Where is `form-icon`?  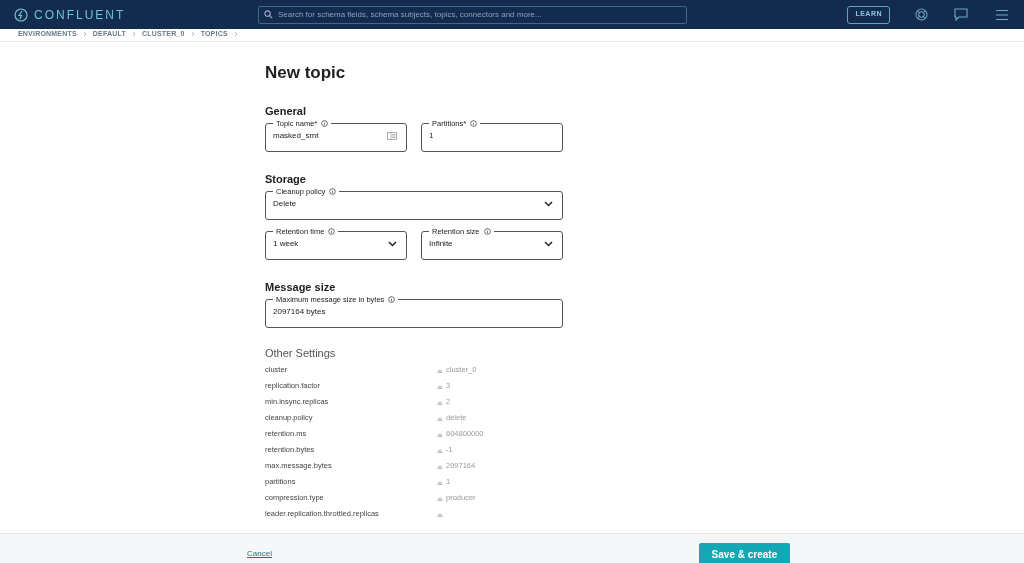 form-icon is located at coordinates (392, 136).